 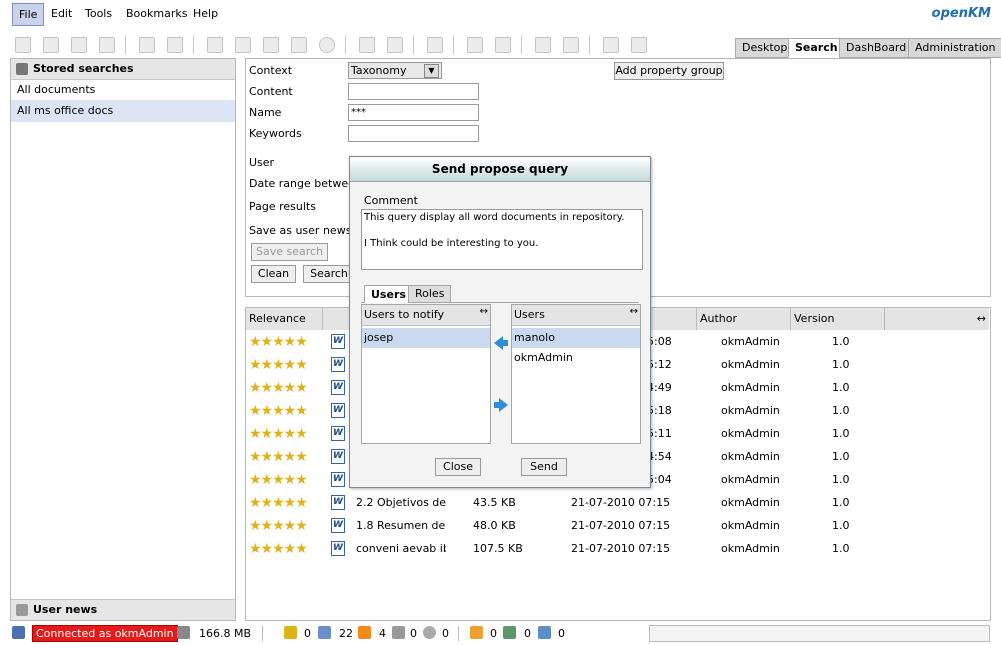 What do you see at coordinates (543, 45) in the screenshot?
I see `refresh-icon` at bounding box center [543, 45].